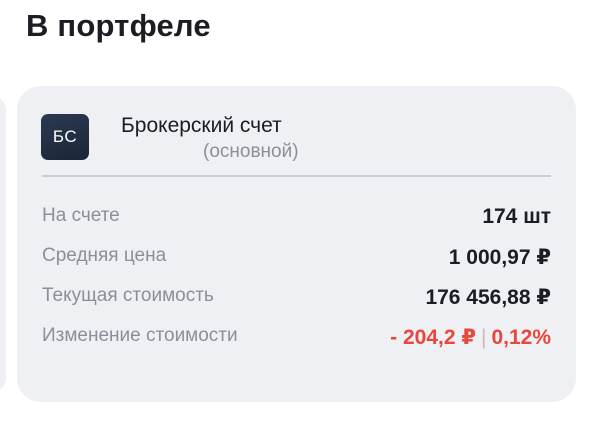  I want to click on row-value: 176 456,88 ₽, so click(488, 297).